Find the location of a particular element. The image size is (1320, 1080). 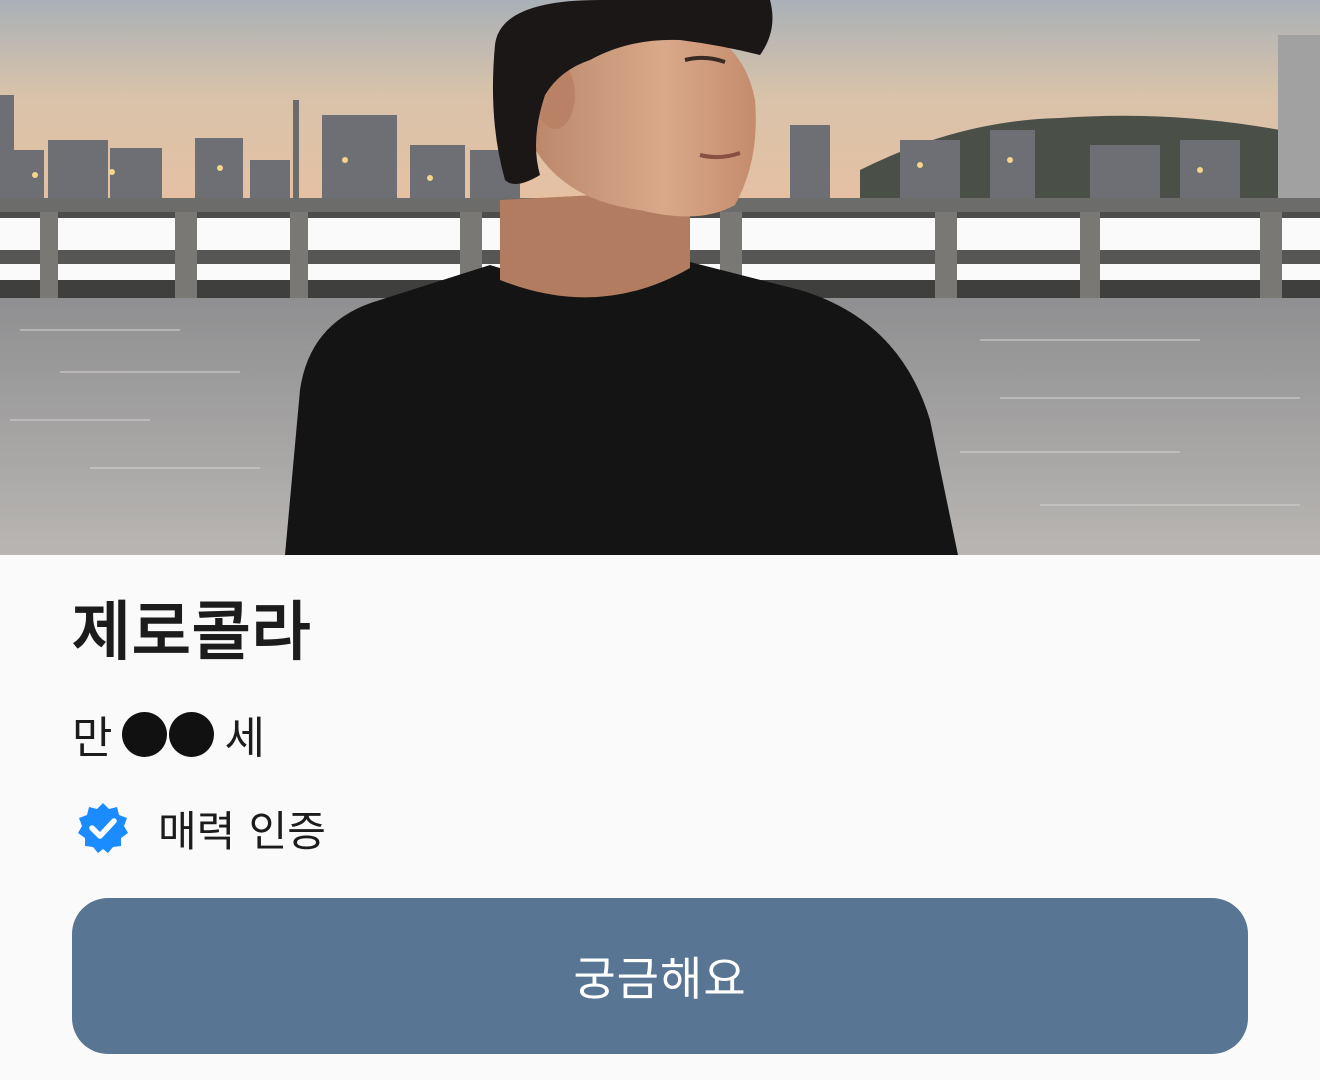

verification-row: 매력 인증 is located at coordinates (201, 828).